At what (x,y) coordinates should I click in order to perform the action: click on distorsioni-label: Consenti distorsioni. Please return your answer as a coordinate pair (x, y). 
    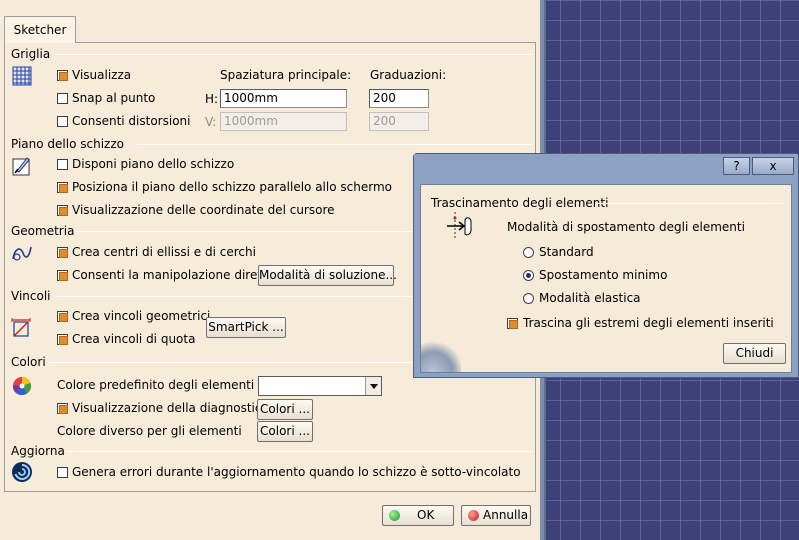
    Looking at the image, I should click on (131, 121).